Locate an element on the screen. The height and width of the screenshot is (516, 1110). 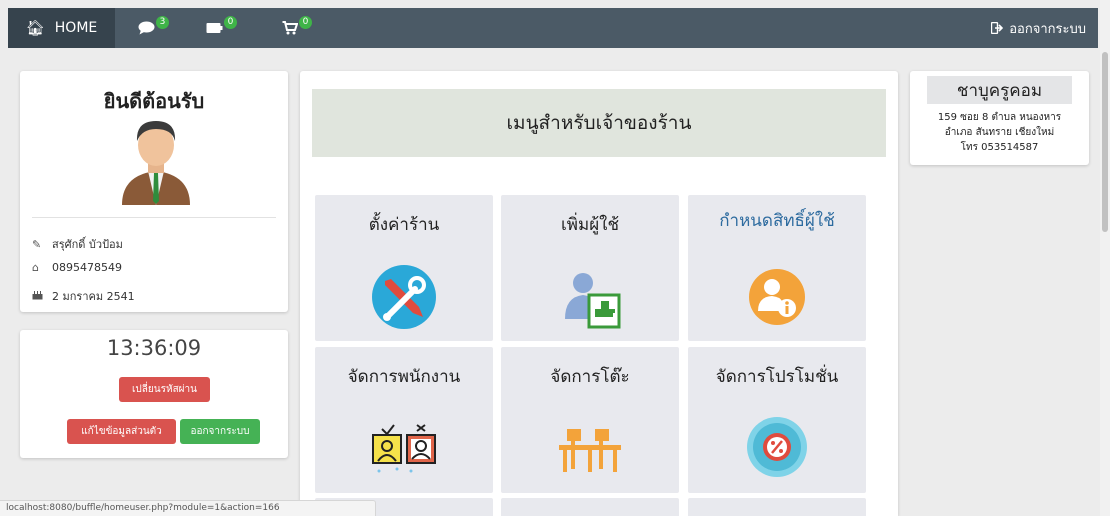
birthday-cake-icon is located at coordinates (42, 296).